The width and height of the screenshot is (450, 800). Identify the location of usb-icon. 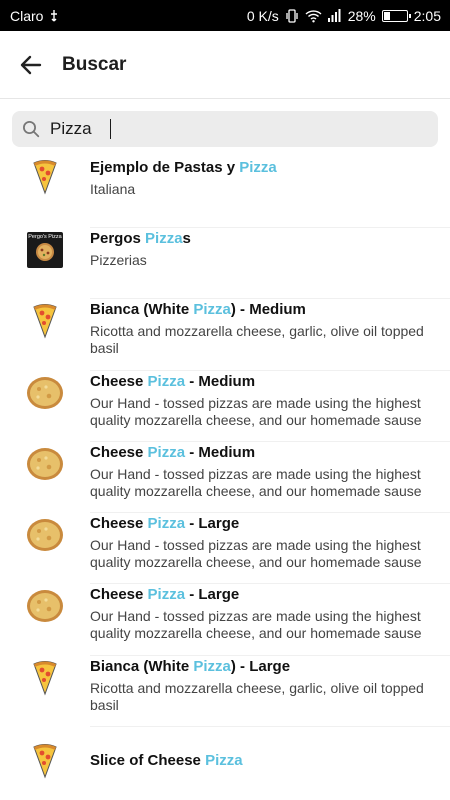
(54, 16).